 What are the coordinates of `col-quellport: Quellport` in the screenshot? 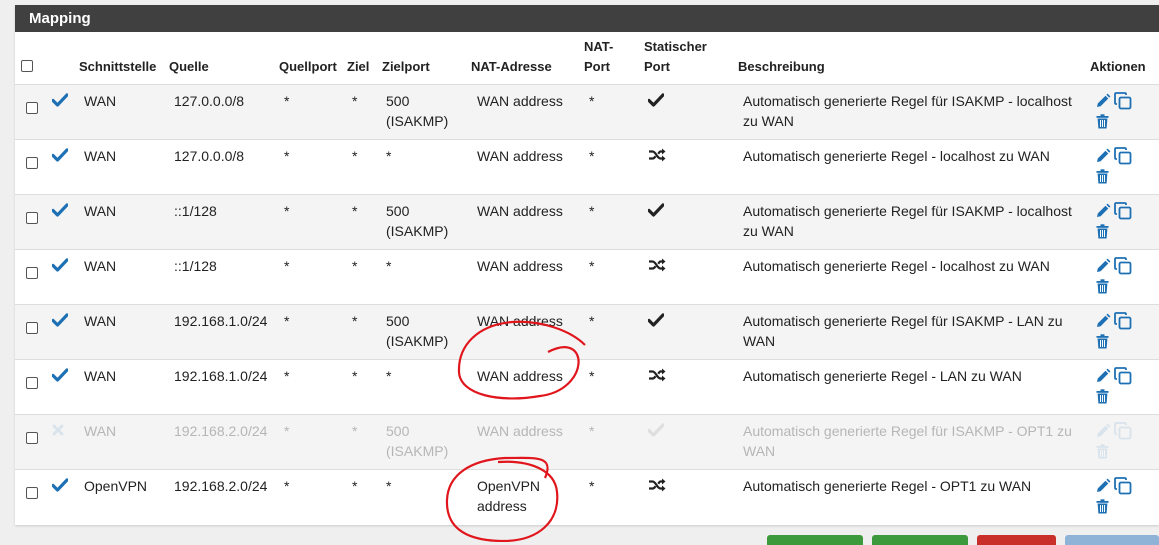 It's located at (308, 66).